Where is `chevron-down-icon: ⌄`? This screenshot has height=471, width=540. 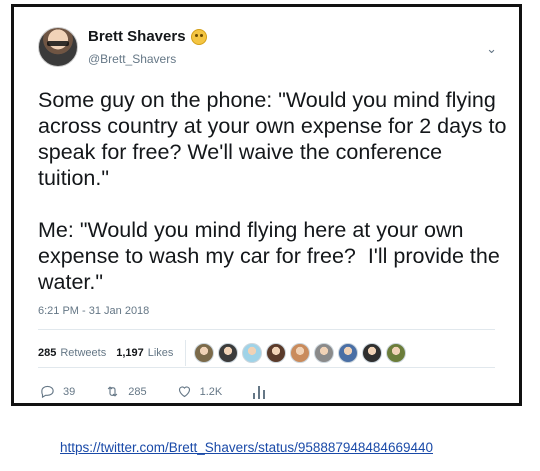 chevron-down-icon: ⌄ is located at coordinates (491, 49).